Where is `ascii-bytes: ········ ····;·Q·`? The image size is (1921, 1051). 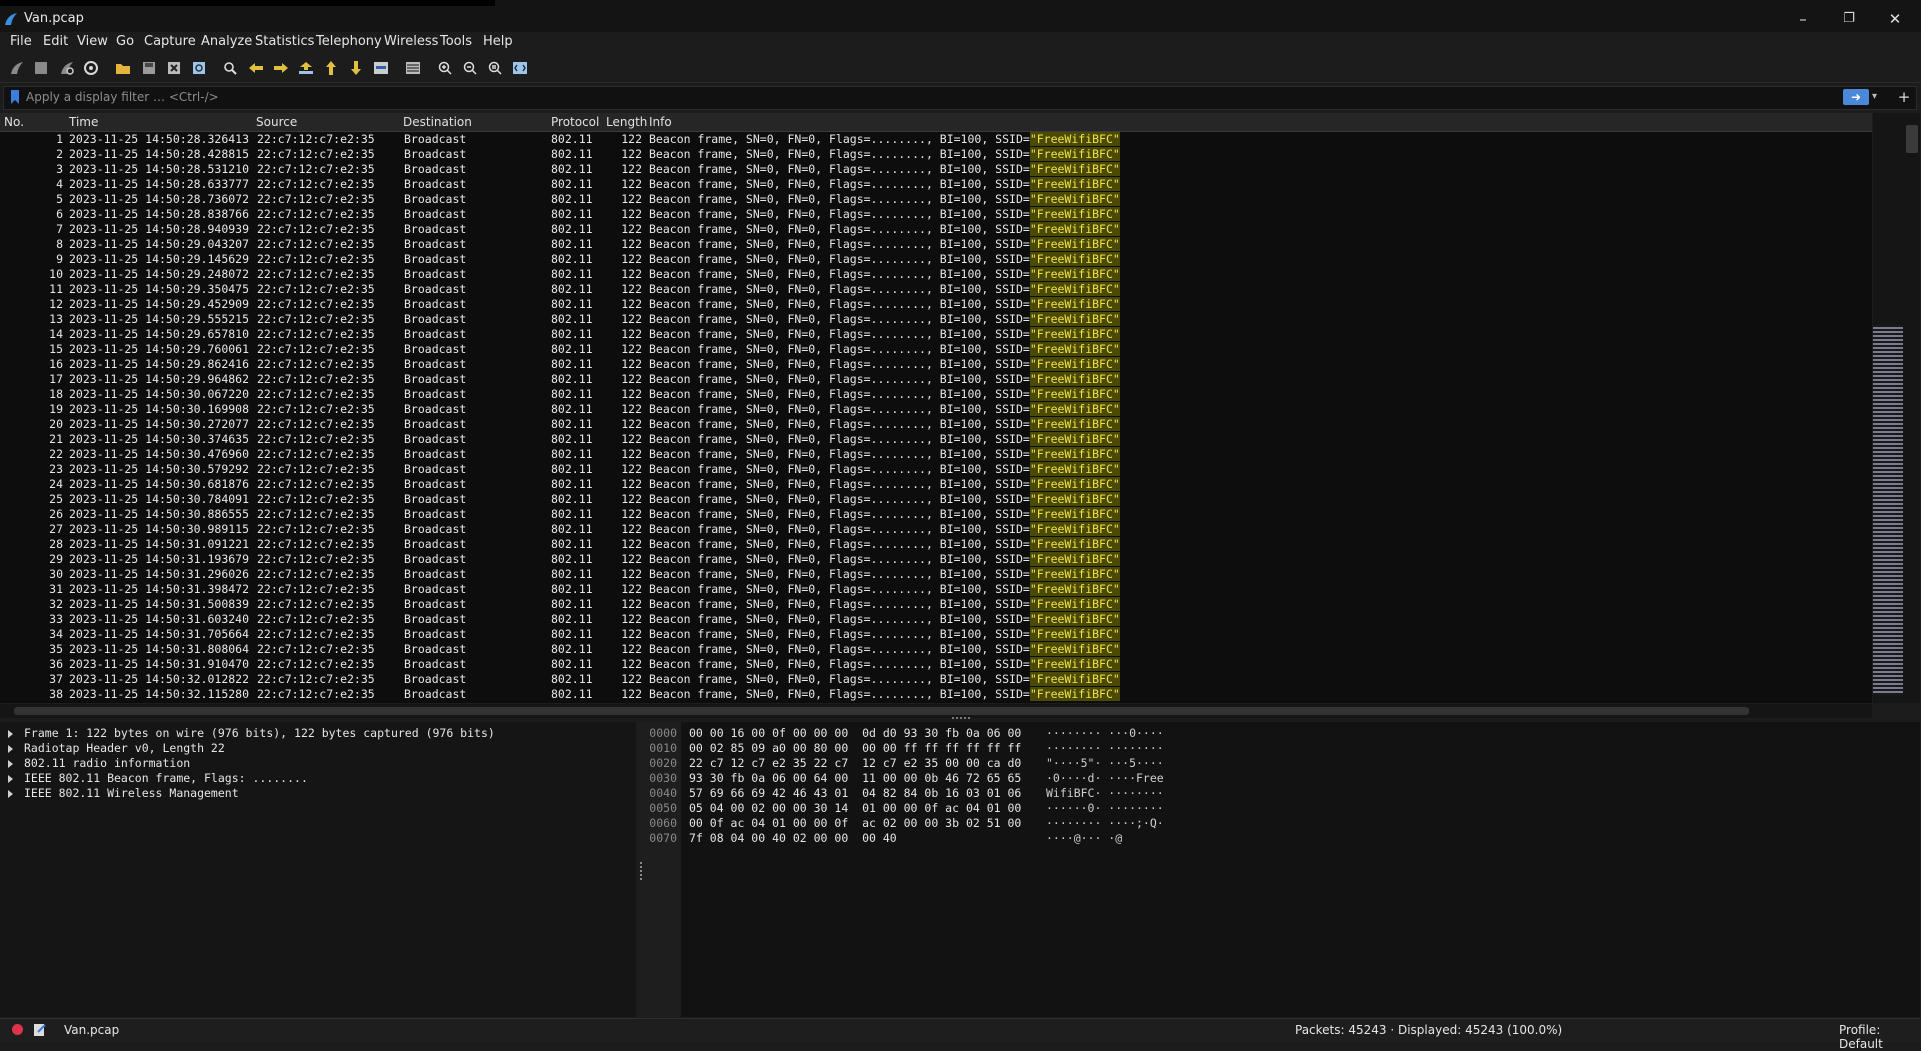 ascii-bytes: ········ ····;·Q· is located at coordinates (1105, 823).